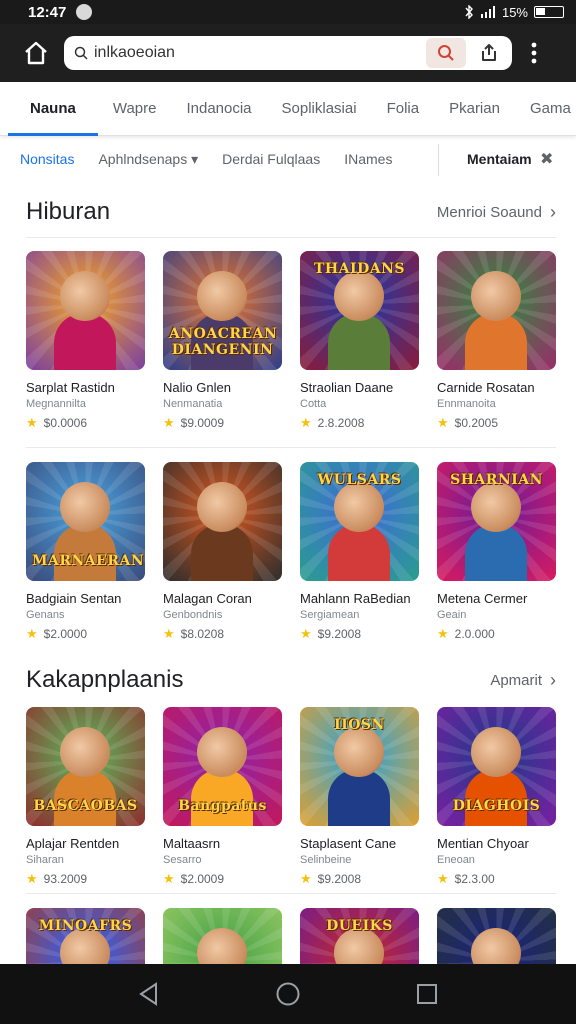  I want to click on home-nav-button, so click(288, 994).